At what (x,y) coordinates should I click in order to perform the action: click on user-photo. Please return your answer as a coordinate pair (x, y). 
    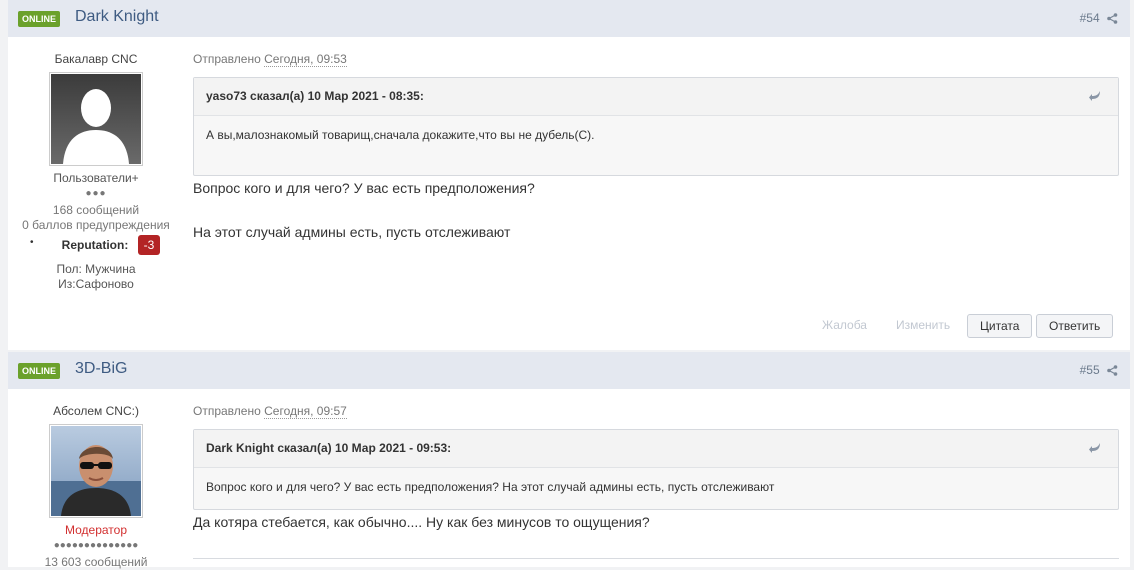
    Looking at the image, I should click on (96, 471).